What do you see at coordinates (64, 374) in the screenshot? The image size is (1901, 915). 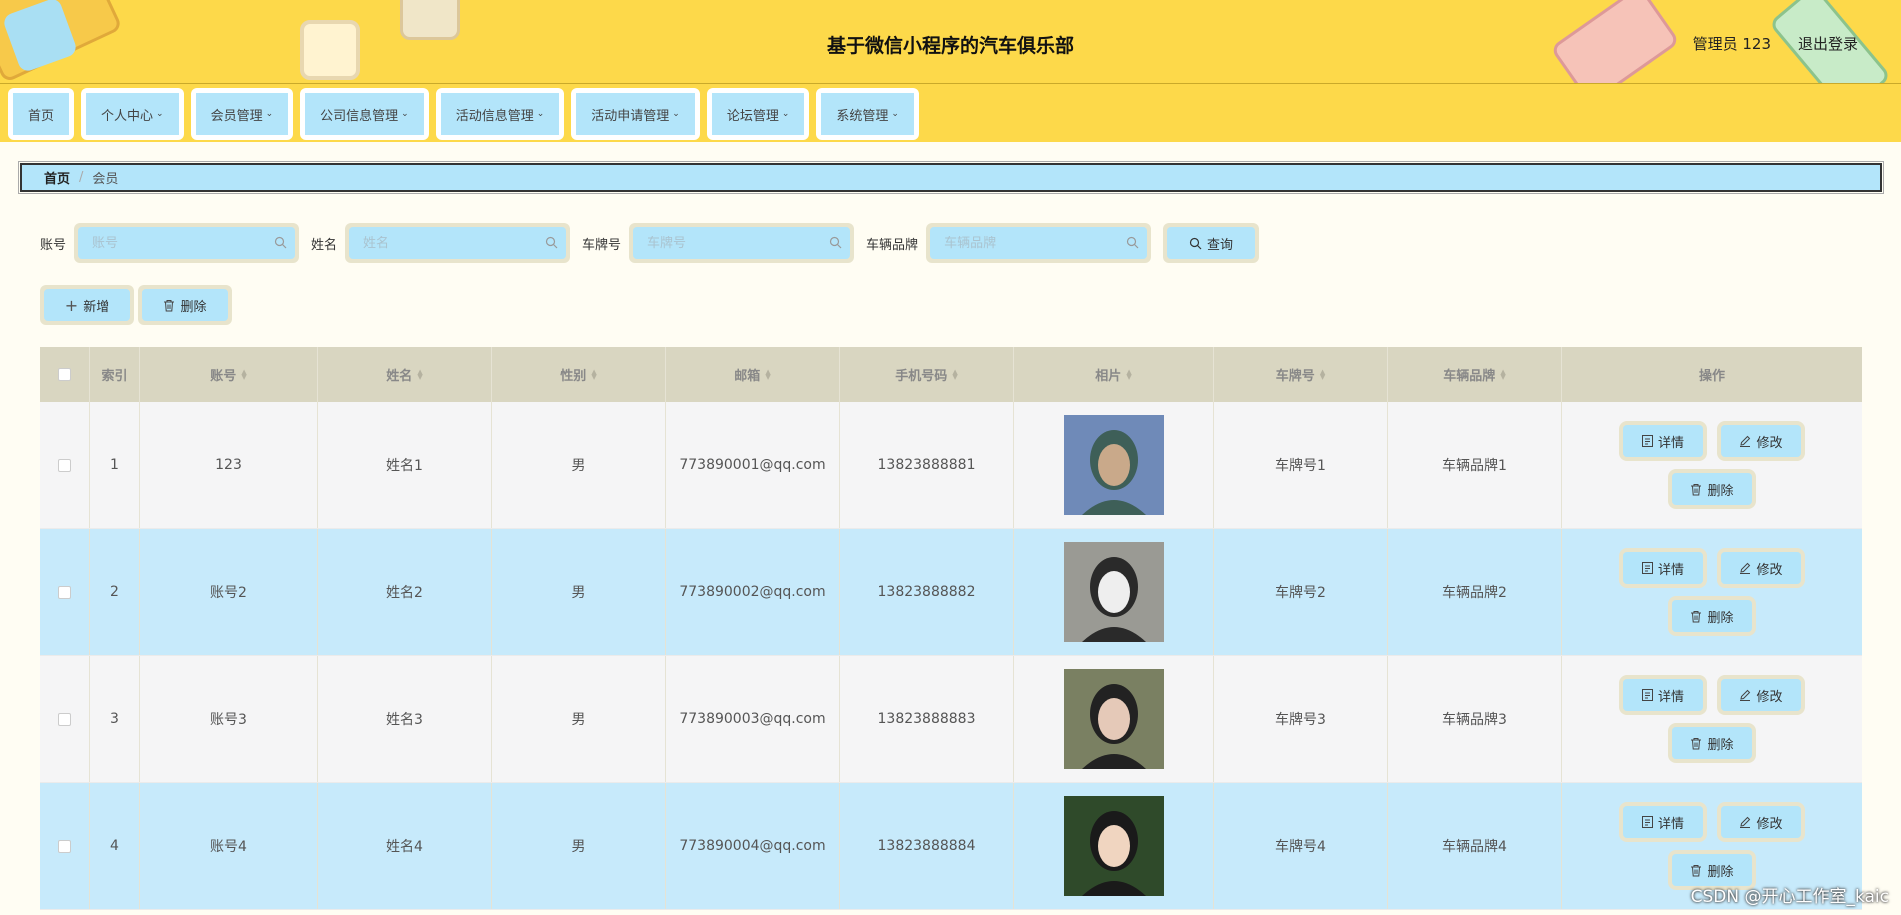 I see `select-all-checkbox` at bounding box center [64, 374].